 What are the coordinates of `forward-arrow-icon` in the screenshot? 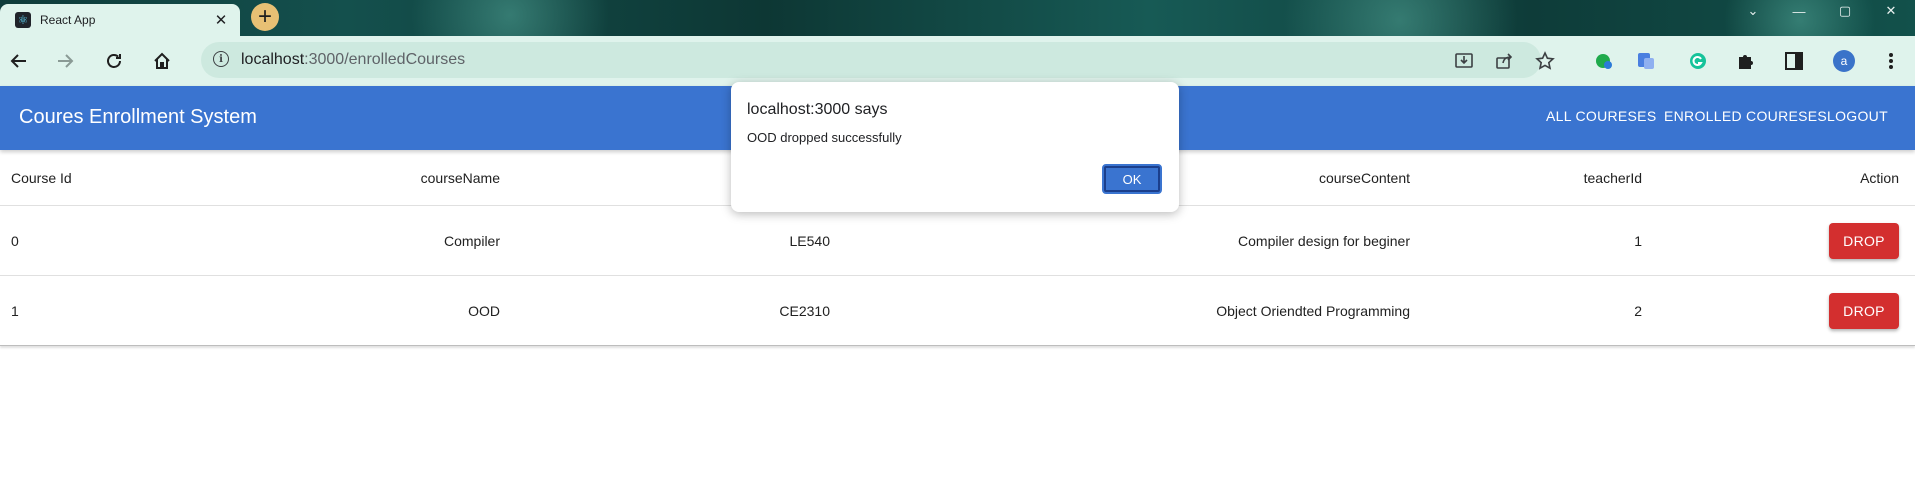 It's located at (65, 61).